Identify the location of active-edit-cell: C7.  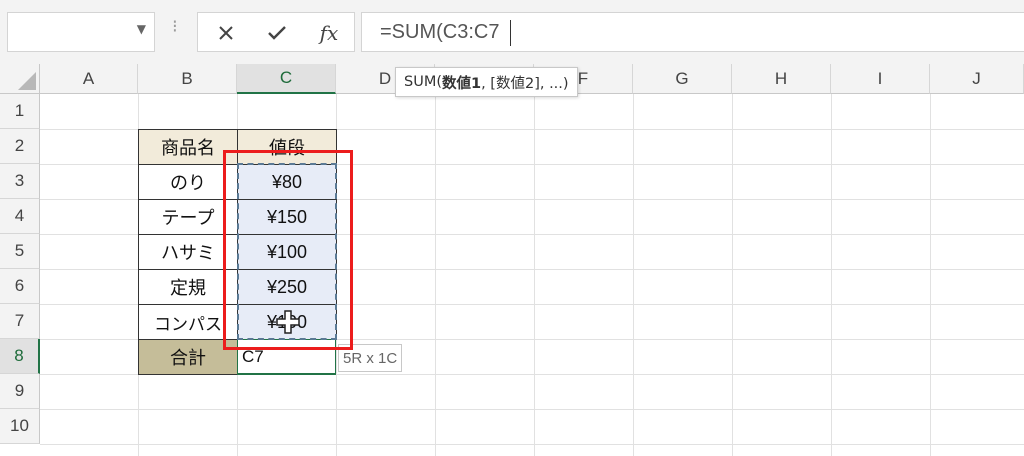
(286, 357).